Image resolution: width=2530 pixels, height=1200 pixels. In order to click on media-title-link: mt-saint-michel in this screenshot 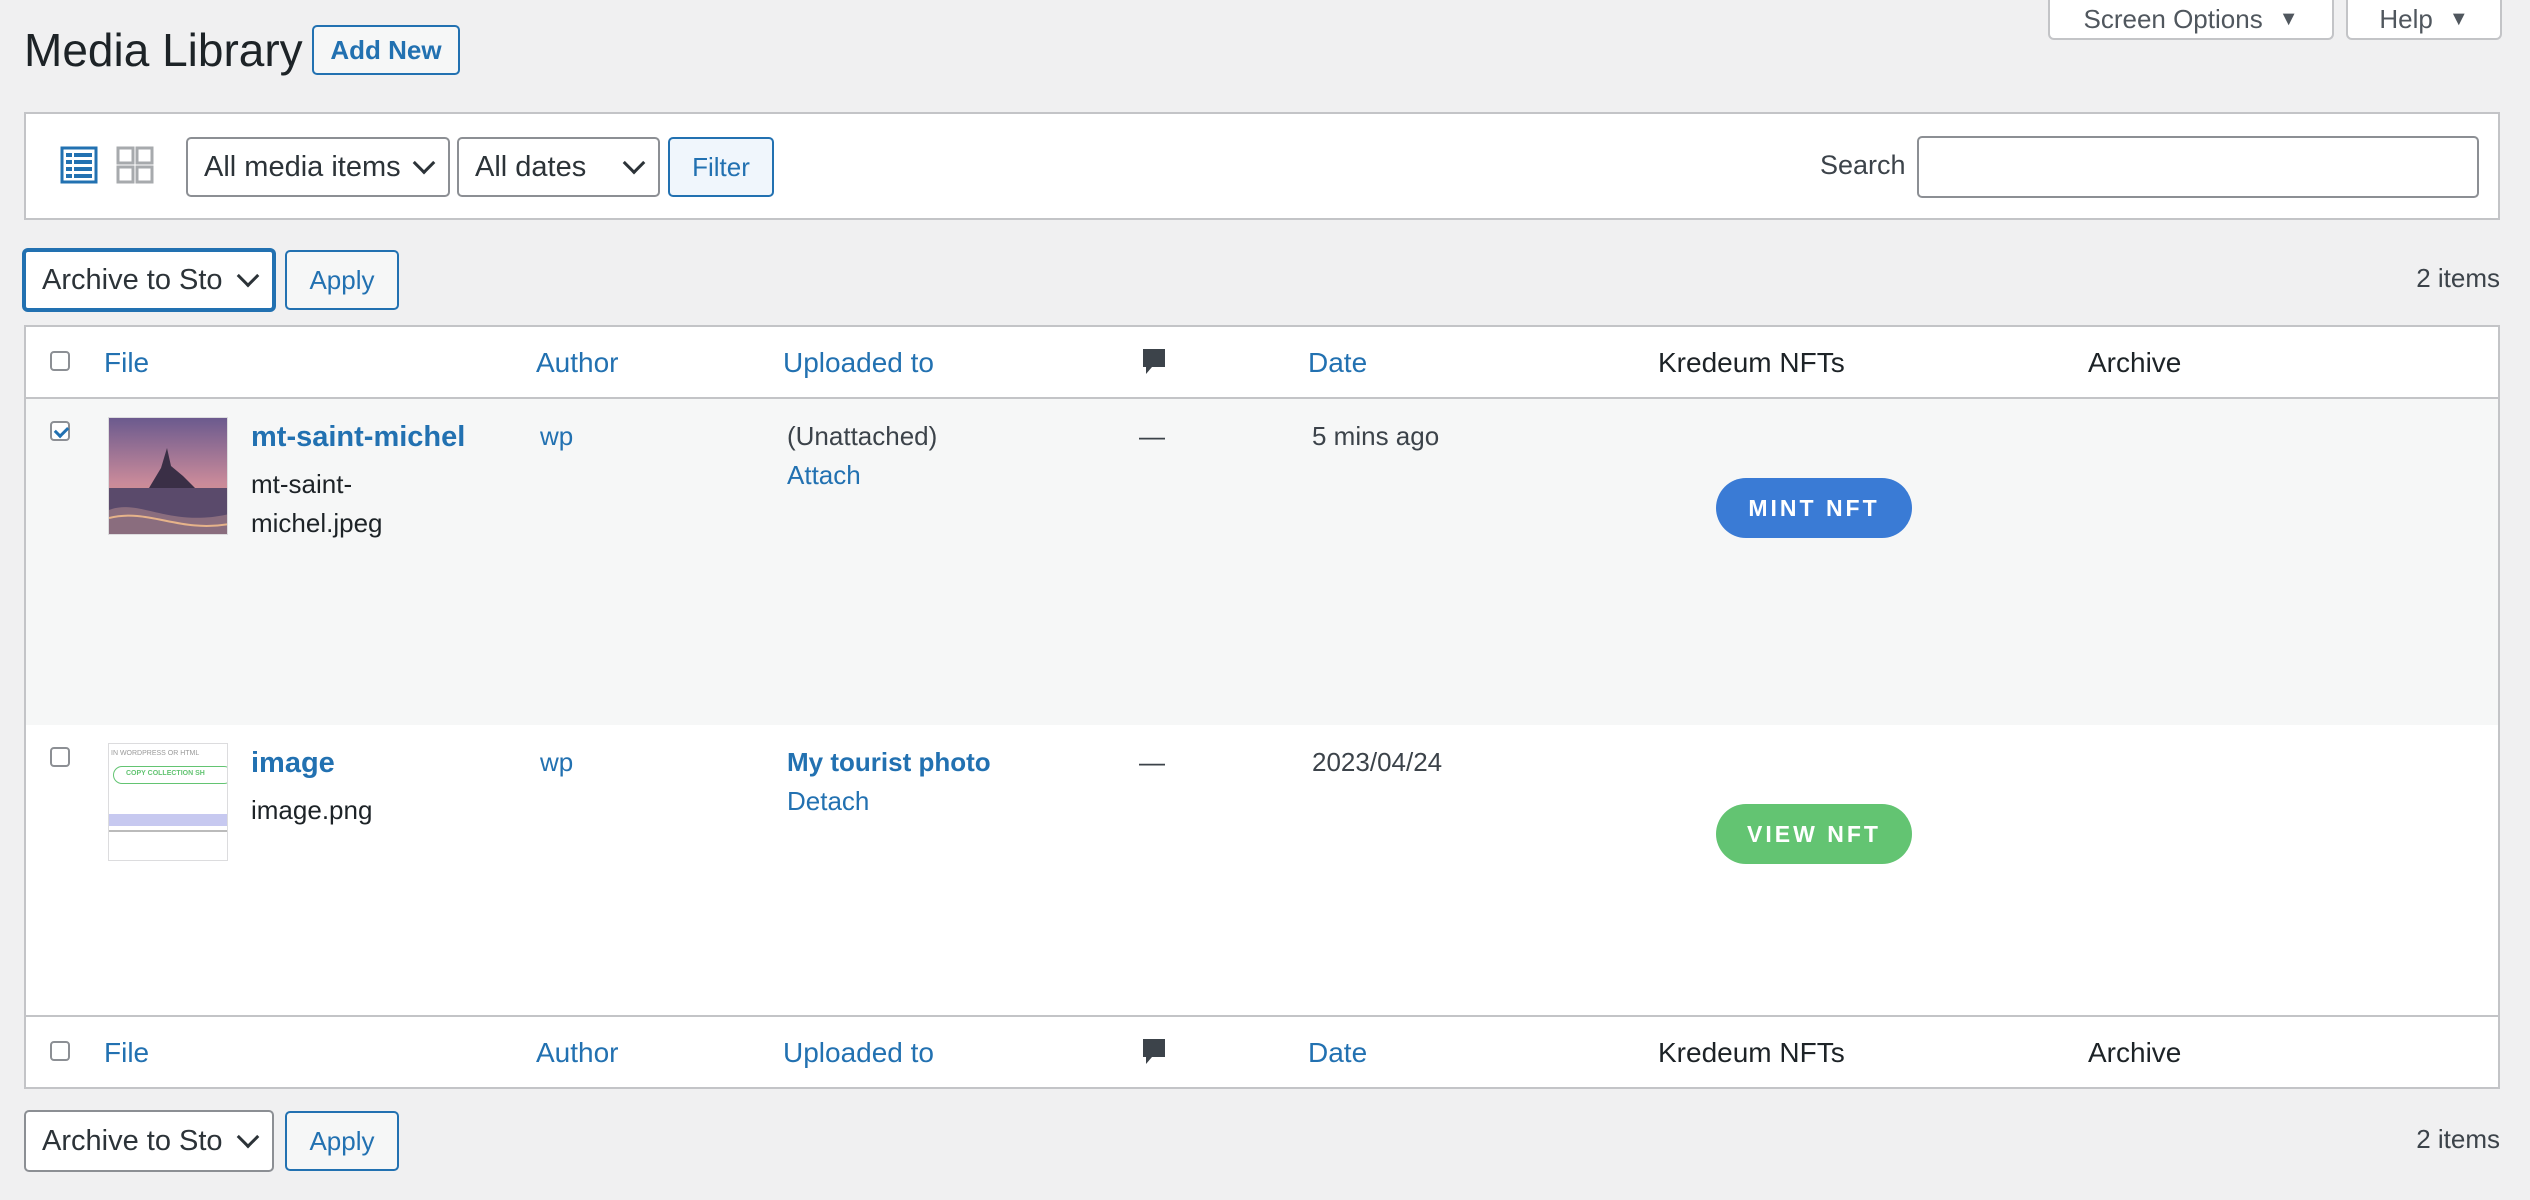, I will do `click(358, 437)`.